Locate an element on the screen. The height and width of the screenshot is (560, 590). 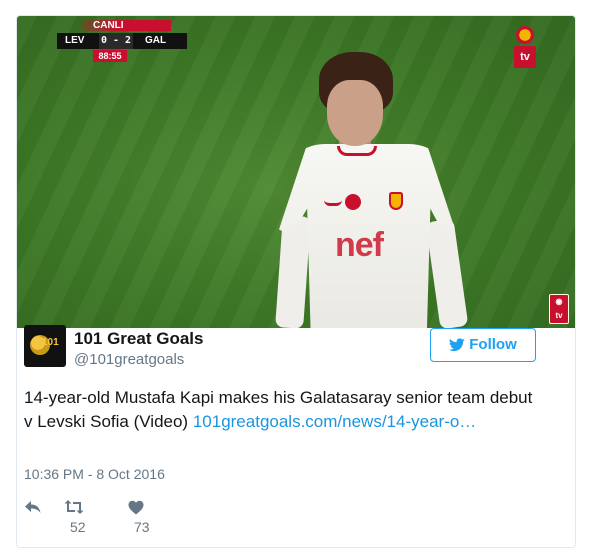
follow-label: Follow is located at coordinates (493, 344).